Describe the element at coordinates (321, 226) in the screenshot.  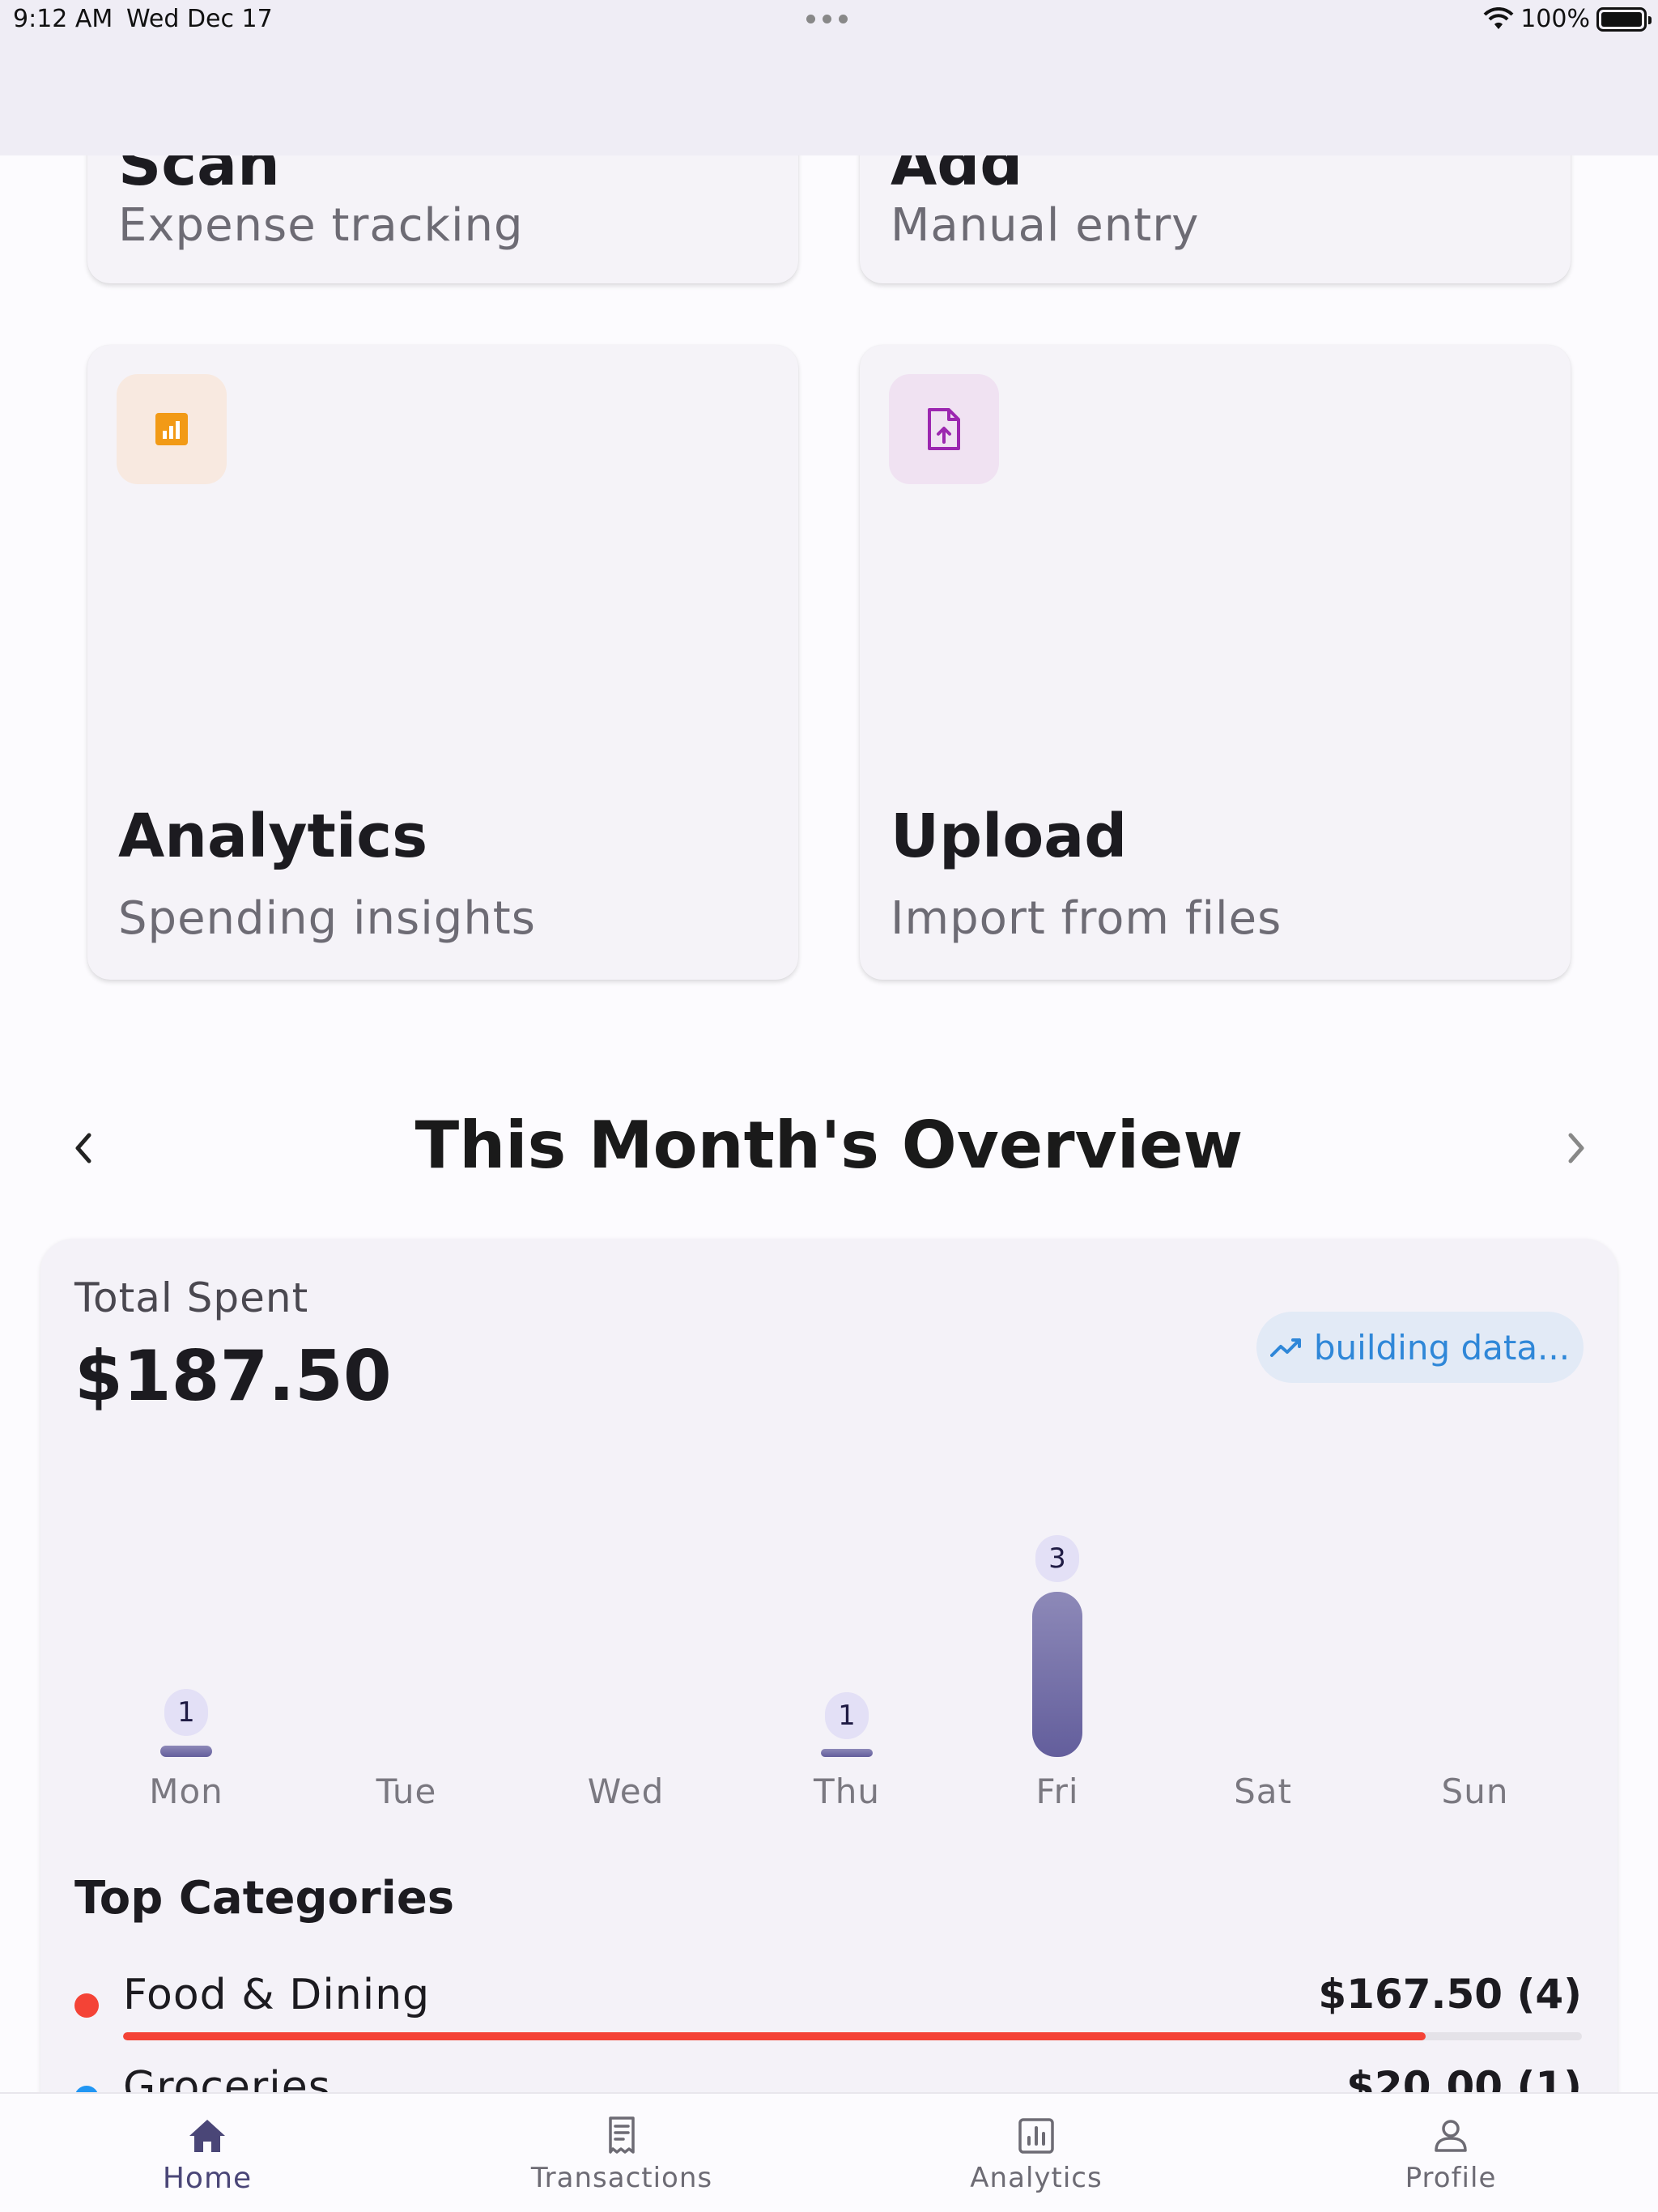
I see `card-subtitle: Expense tracking` at that location.